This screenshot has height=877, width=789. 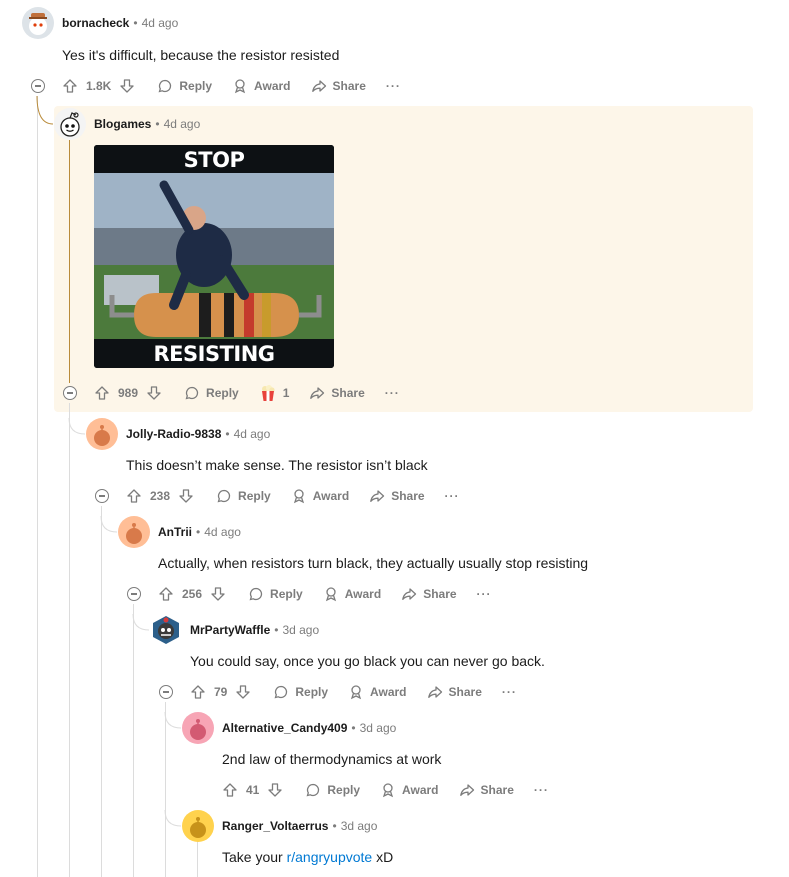 What do you see at coordinates (69, 640) in the screenshot?
I see `thread-line-level-2-lower` at bounding box center [69, 640].